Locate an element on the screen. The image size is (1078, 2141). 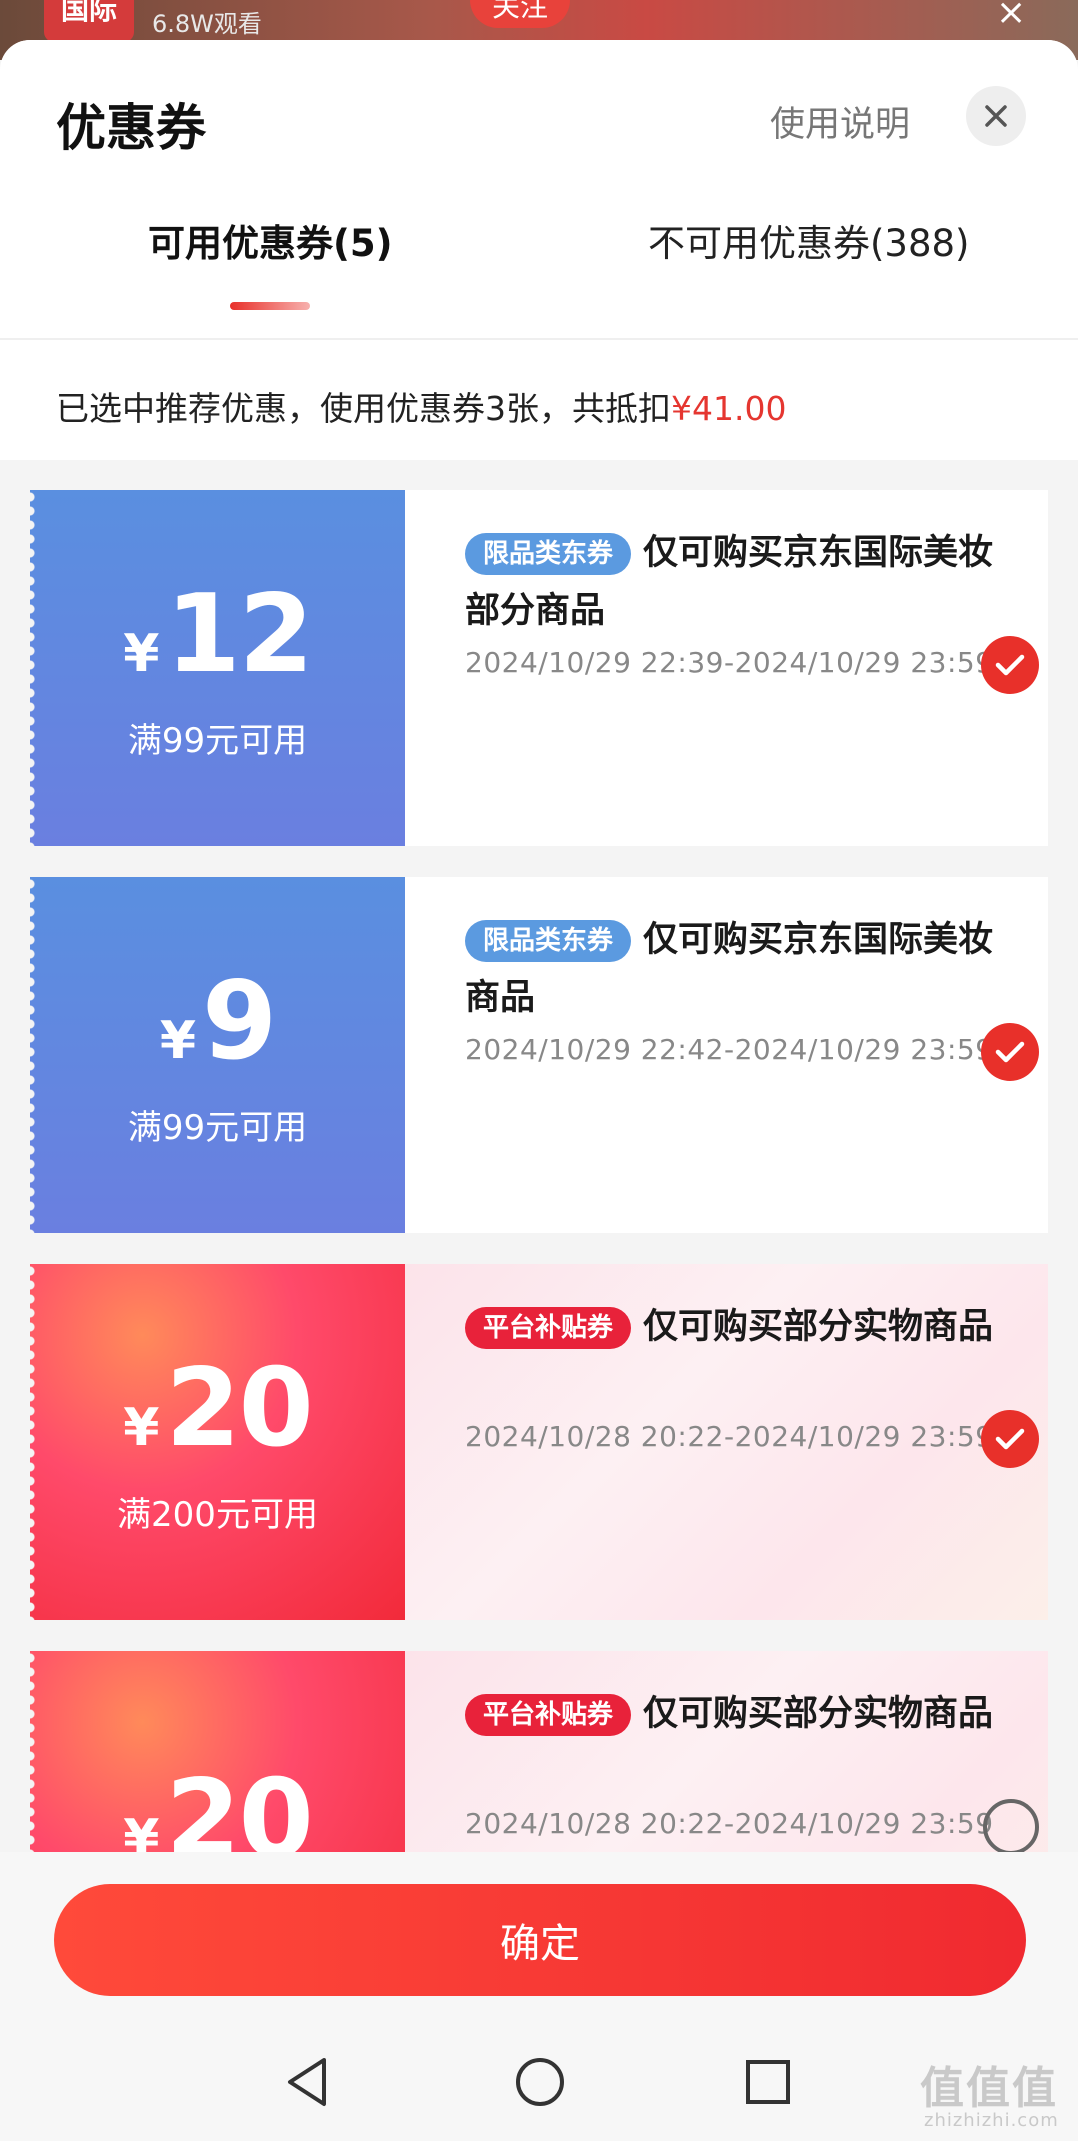
sheet-header: 优惠券 使用说明 可用优惠券(5) 不可用优惠券(388) is located at coordinates (539, 190).